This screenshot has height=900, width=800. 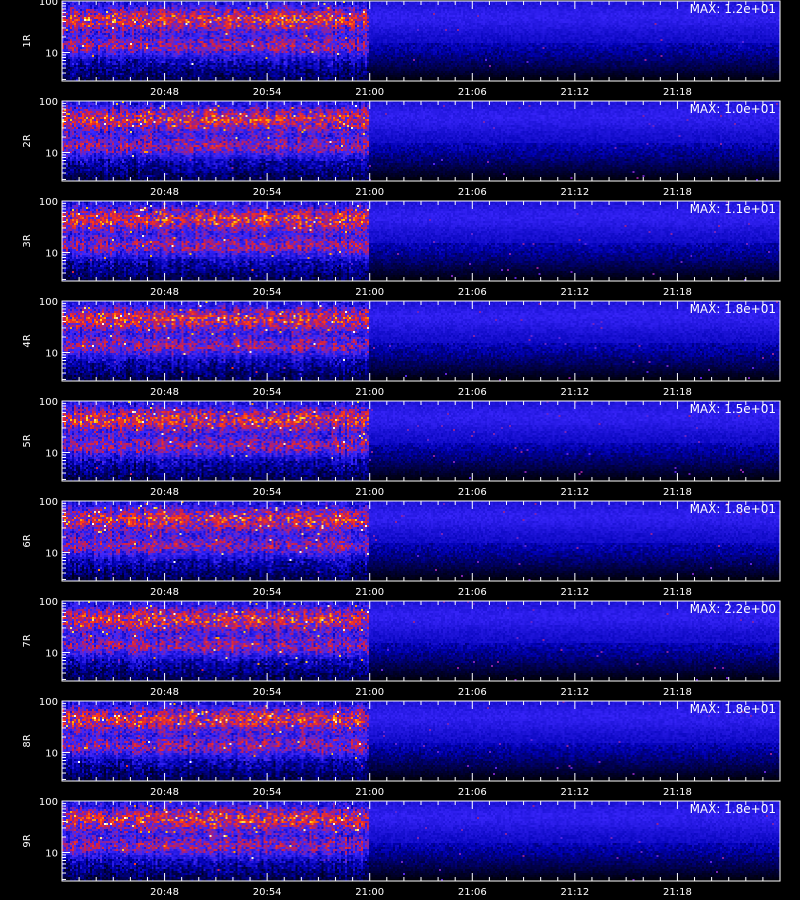 I want to click on max-value-label: MAX: 2.2e+00, so click(x=733, y=609).